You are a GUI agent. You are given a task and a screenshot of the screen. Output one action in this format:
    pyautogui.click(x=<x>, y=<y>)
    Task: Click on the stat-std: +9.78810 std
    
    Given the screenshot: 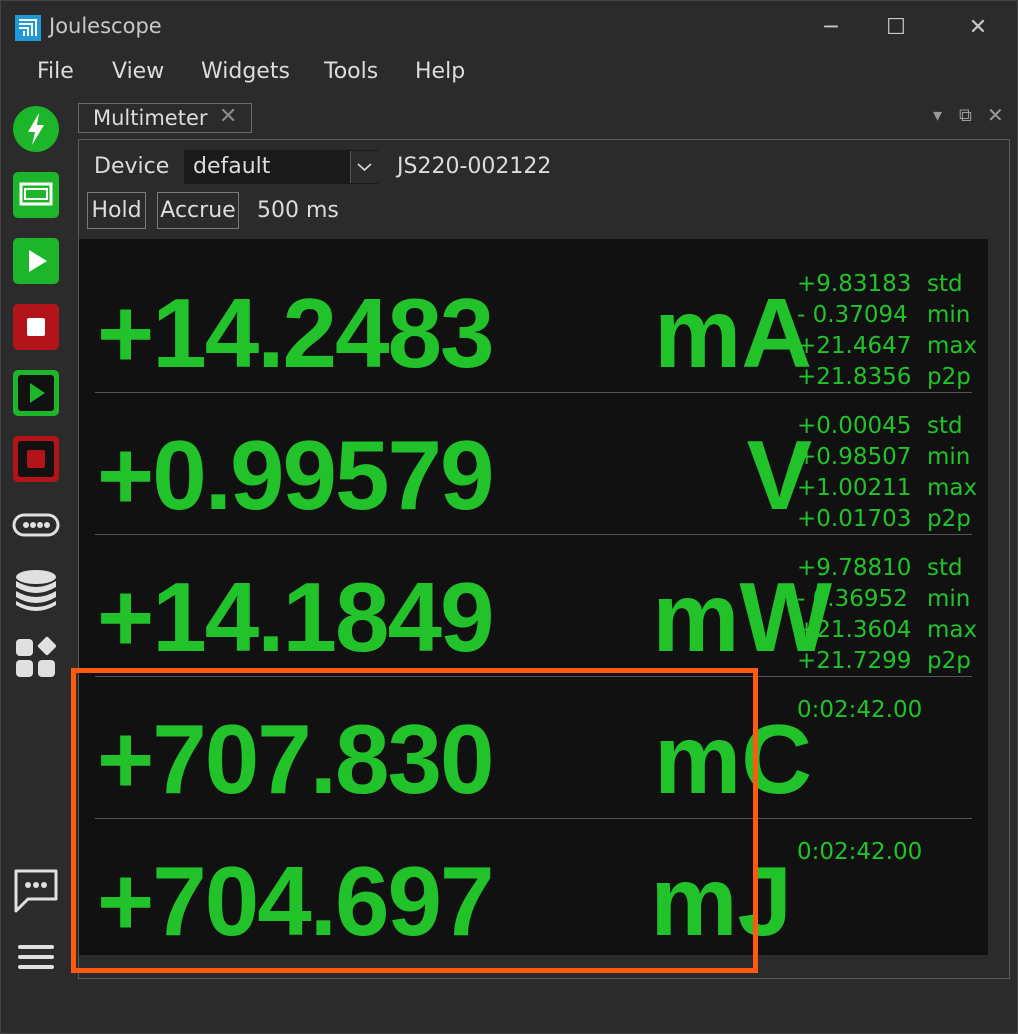 What is the action you would take?
    pyautogui.click(x=880, y=568)
    